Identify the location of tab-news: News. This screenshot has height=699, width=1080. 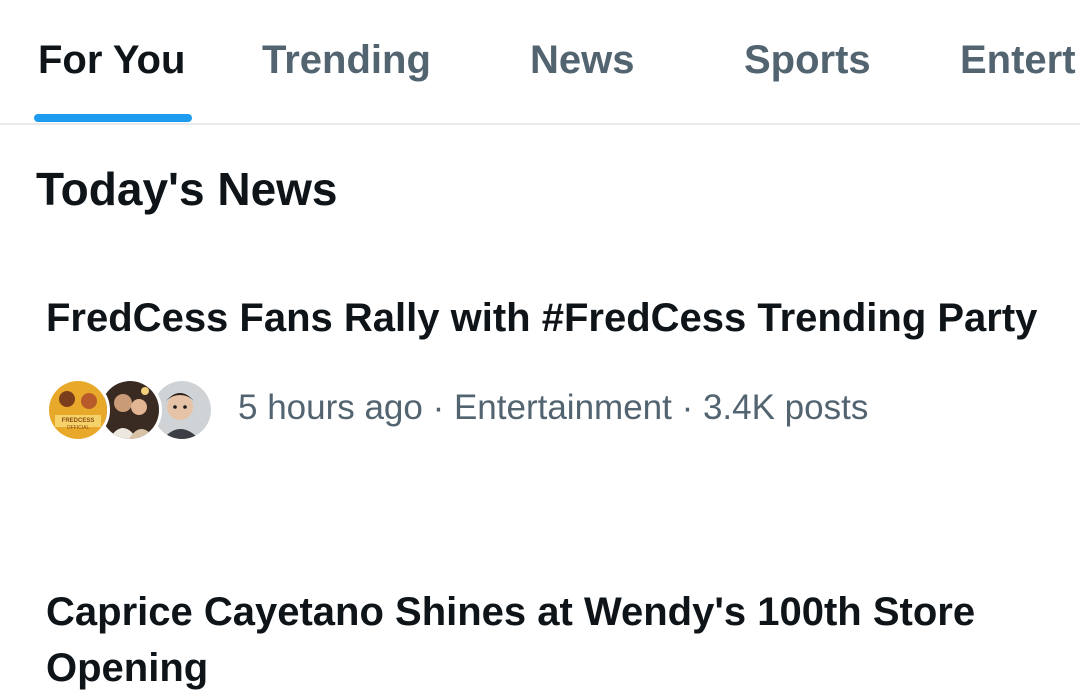
(582, 60).